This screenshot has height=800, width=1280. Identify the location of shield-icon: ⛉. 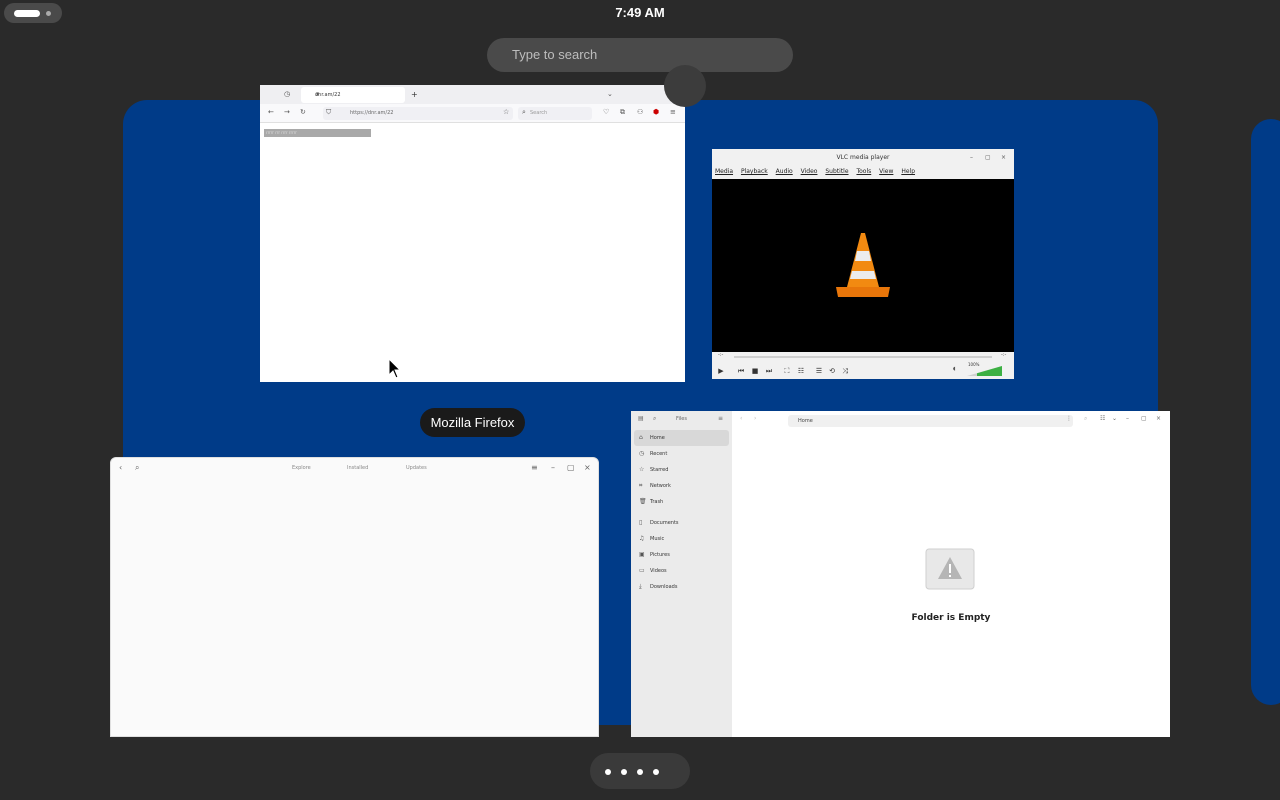
(328, 112).